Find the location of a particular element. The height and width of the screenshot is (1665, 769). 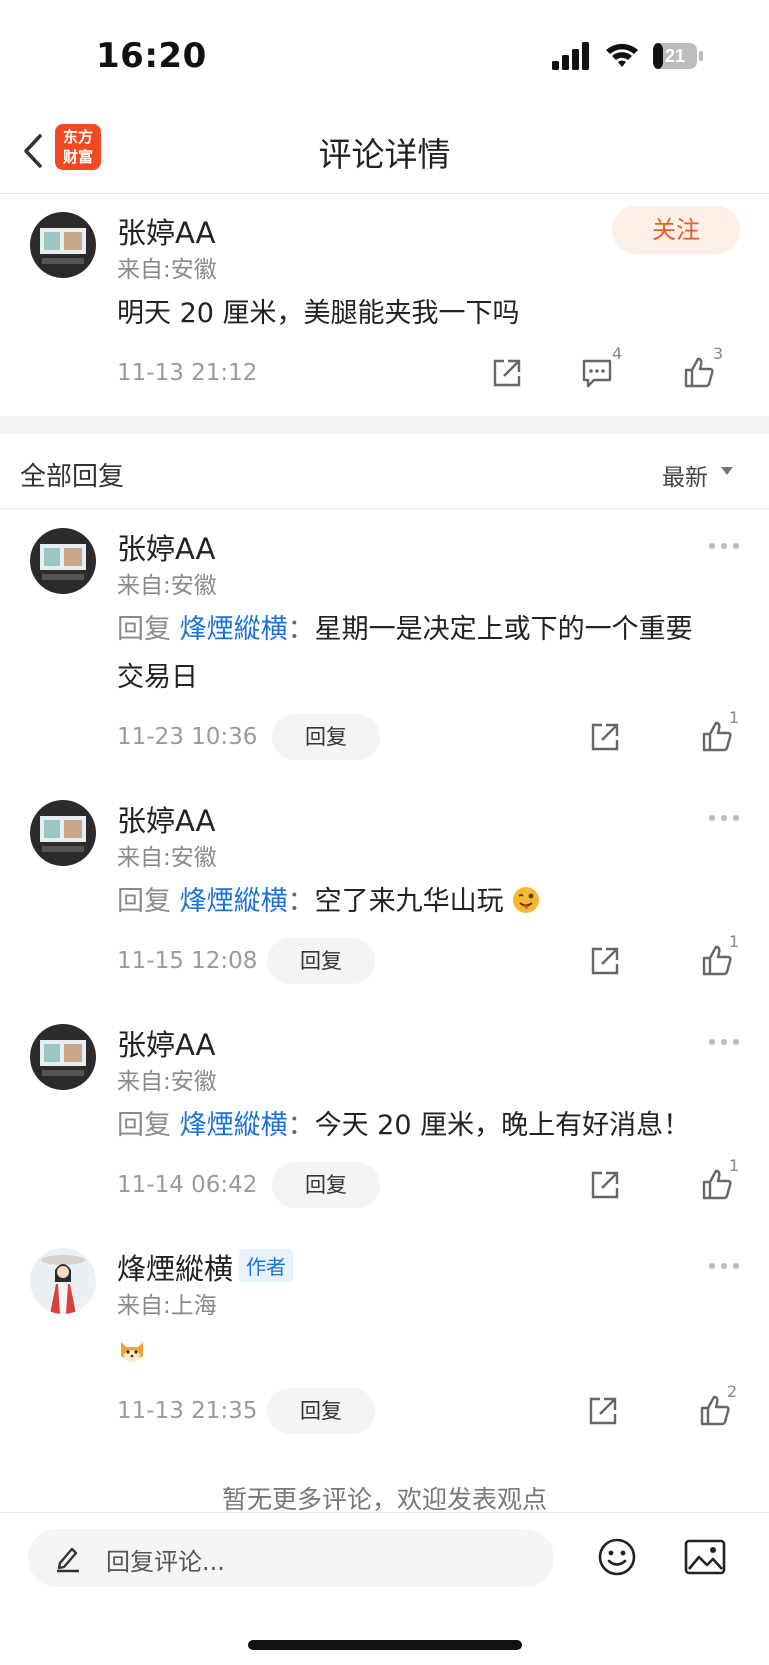

comment-icon is located at coordinates (597, 373).